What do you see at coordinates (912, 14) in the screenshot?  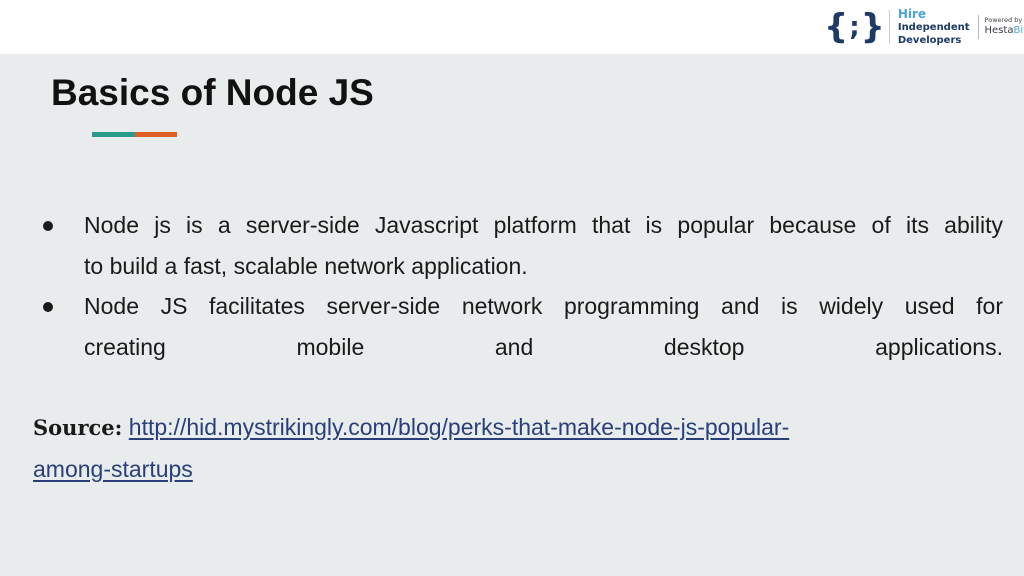 I see `logo-hire-text: Hire` at bounding box center [912, 14].